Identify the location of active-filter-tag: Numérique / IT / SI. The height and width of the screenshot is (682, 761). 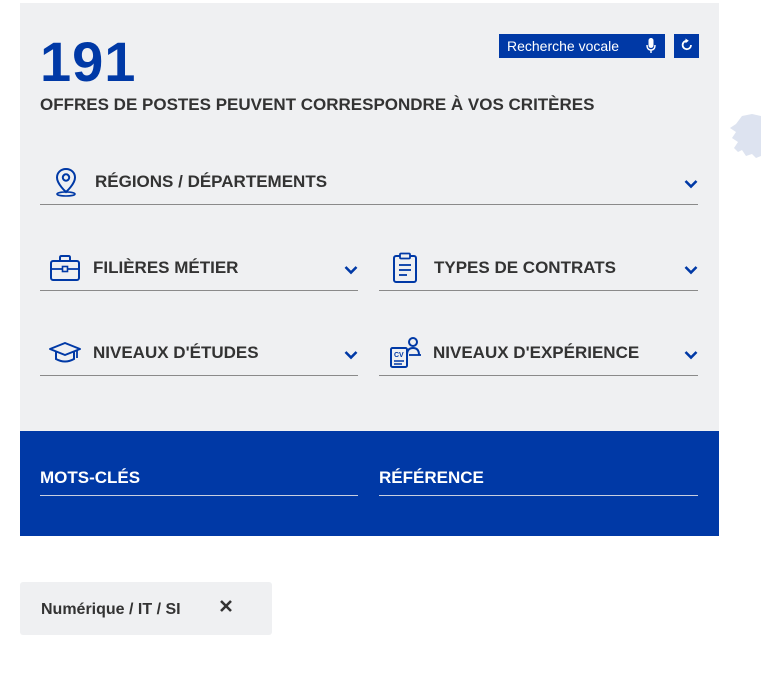
(146, 608).